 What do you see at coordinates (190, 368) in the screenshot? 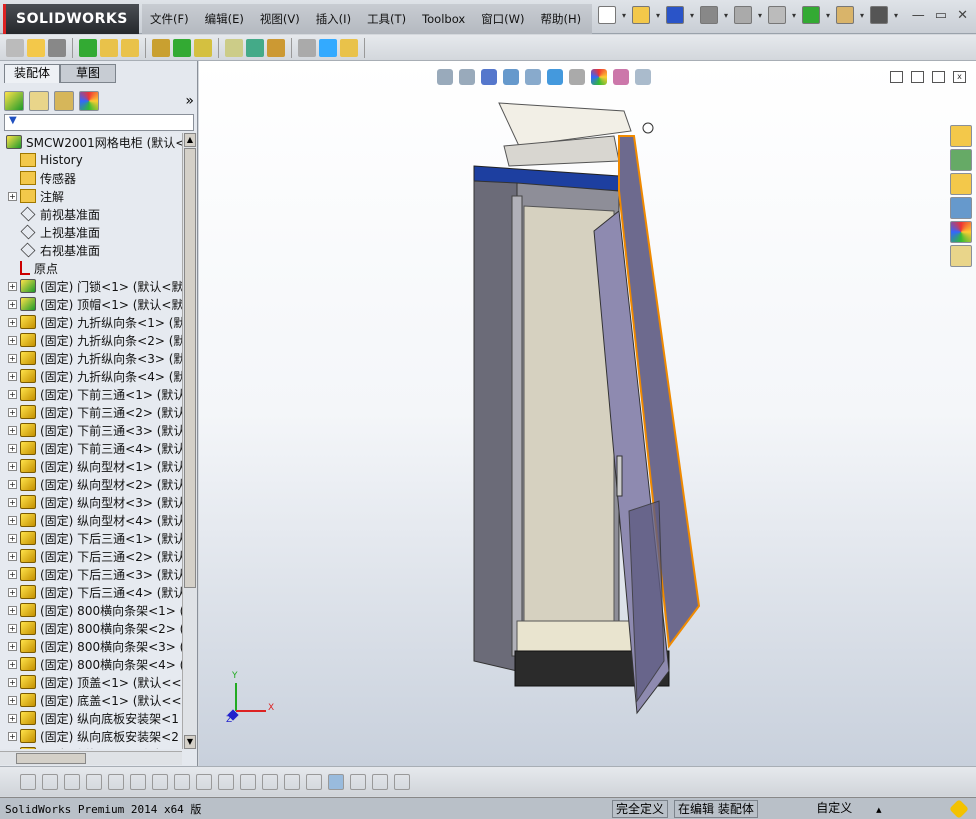
I see `scroll-thumb` at bounding box center [190, 368].